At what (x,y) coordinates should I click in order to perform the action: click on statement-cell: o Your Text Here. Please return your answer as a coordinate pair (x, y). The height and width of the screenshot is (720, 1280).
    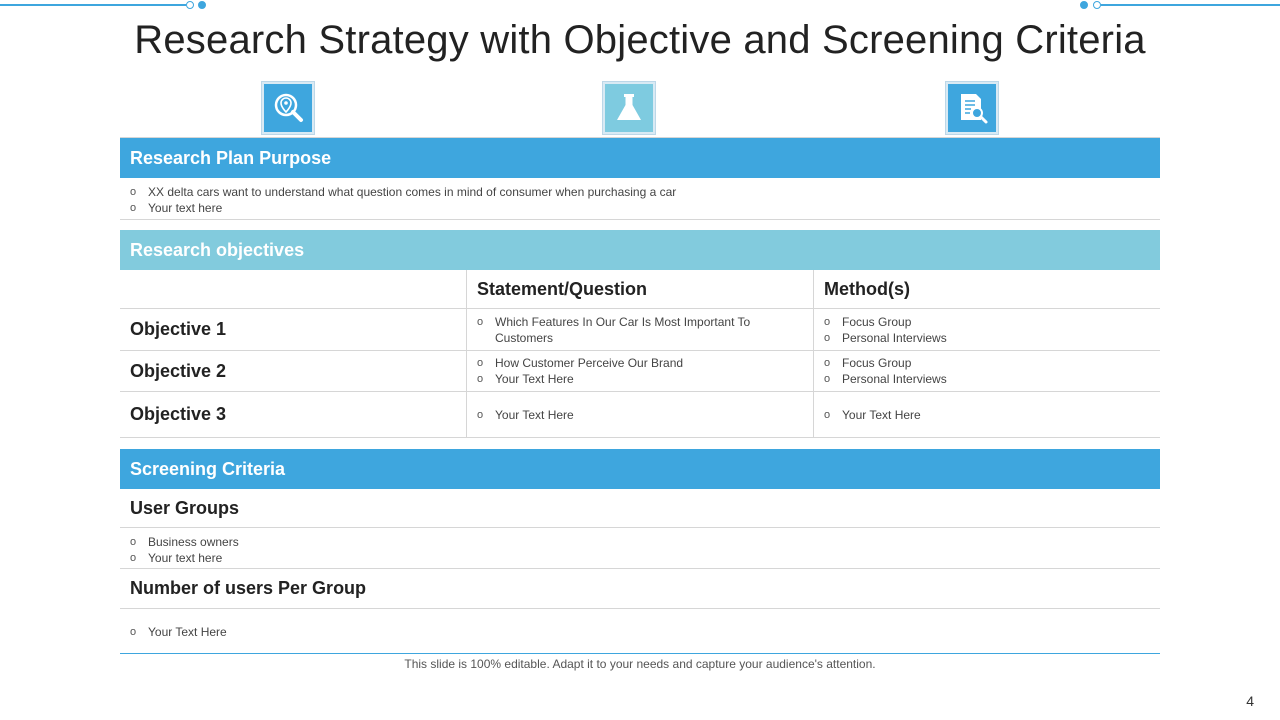
    Looking at the image, I should click on (639, 414).